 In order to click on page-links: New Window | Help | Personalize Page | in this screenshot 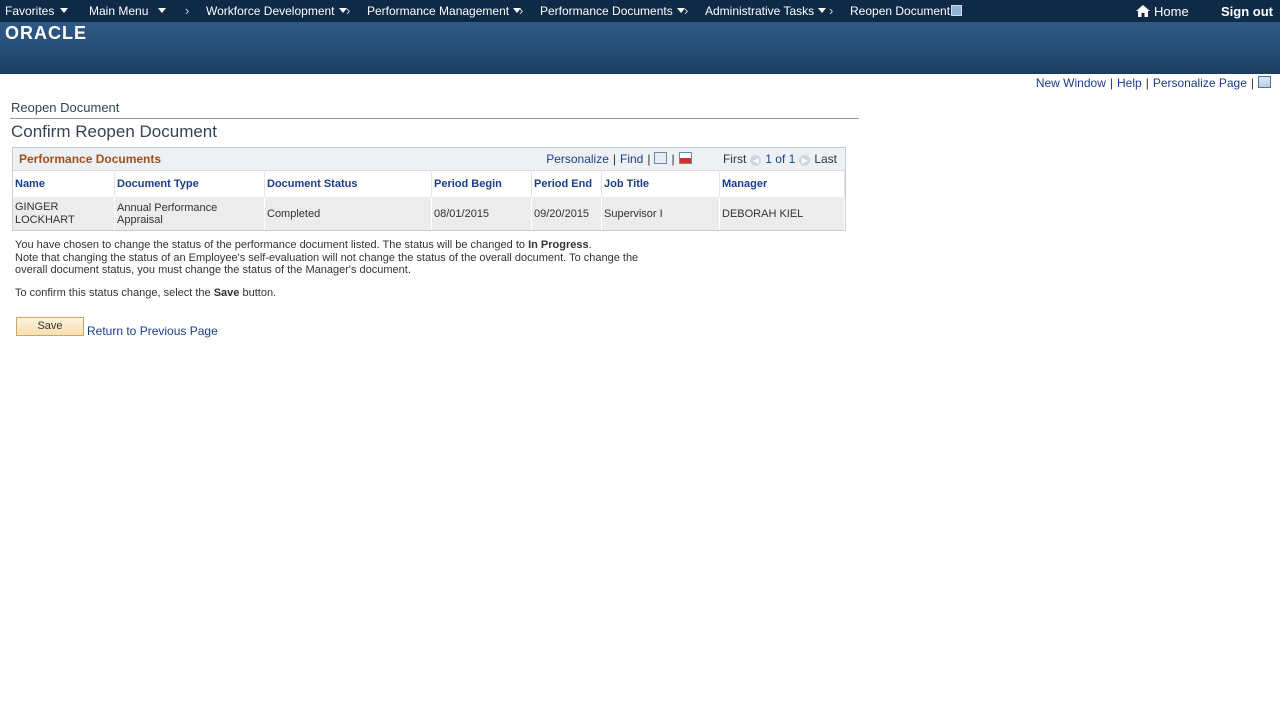, I will do `click(1153, 83)`.